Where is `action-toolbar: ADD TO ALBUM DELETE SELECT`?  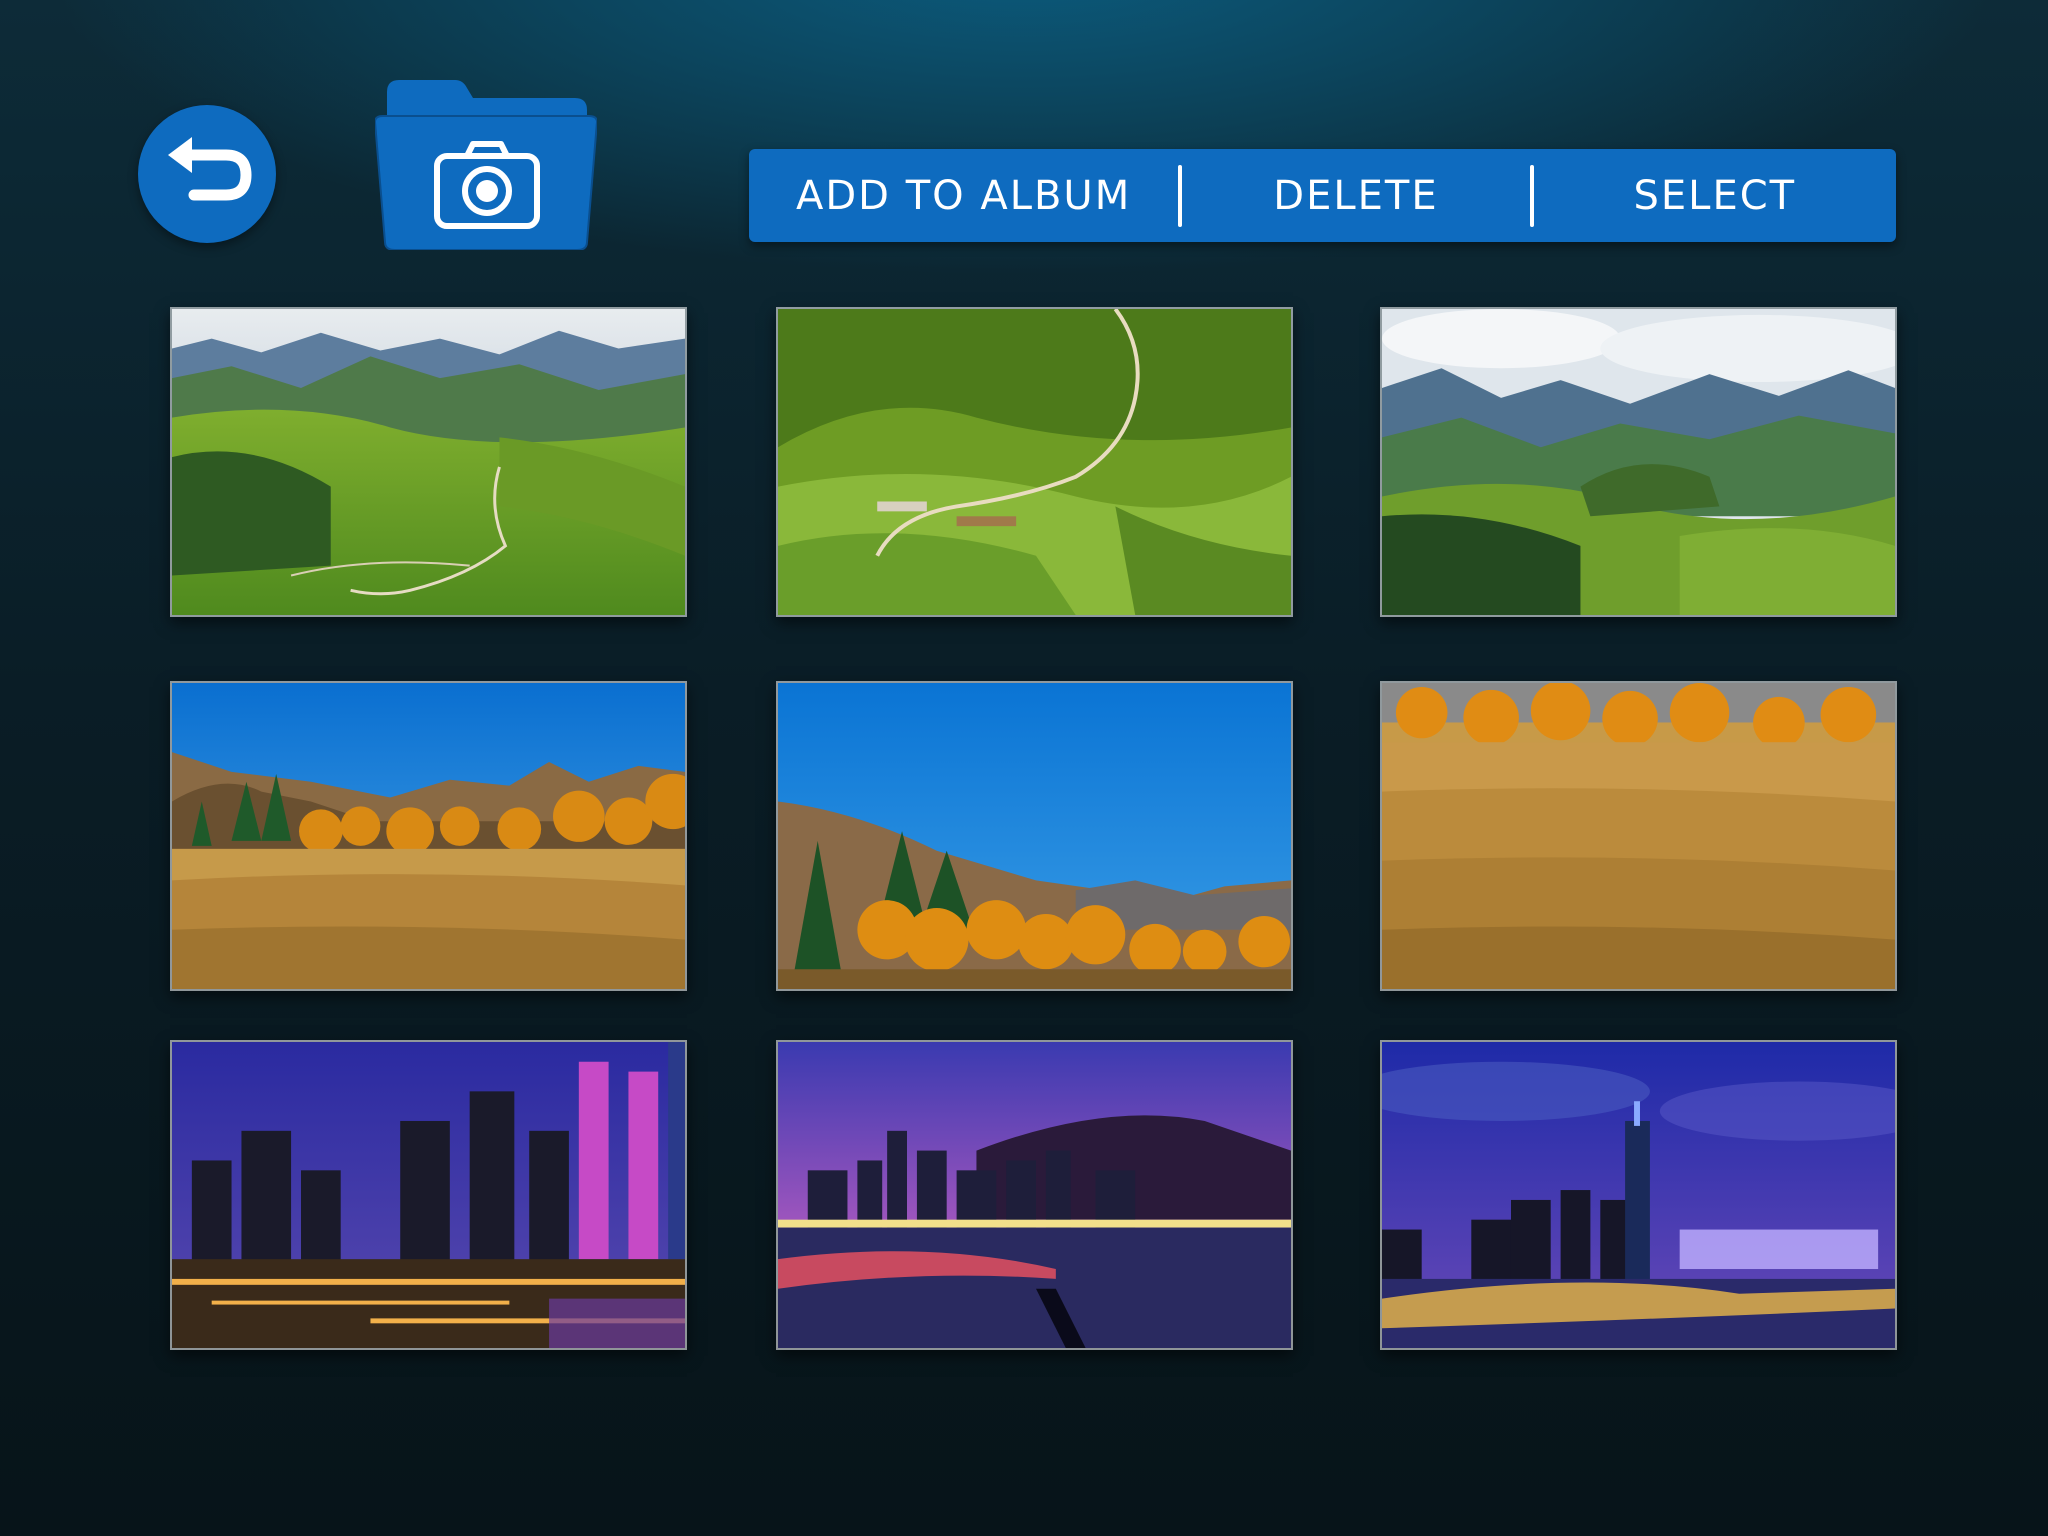
action-toolbar: ADD TO ALBUM DELETE SELECT is located at coordinates (1322, 195).